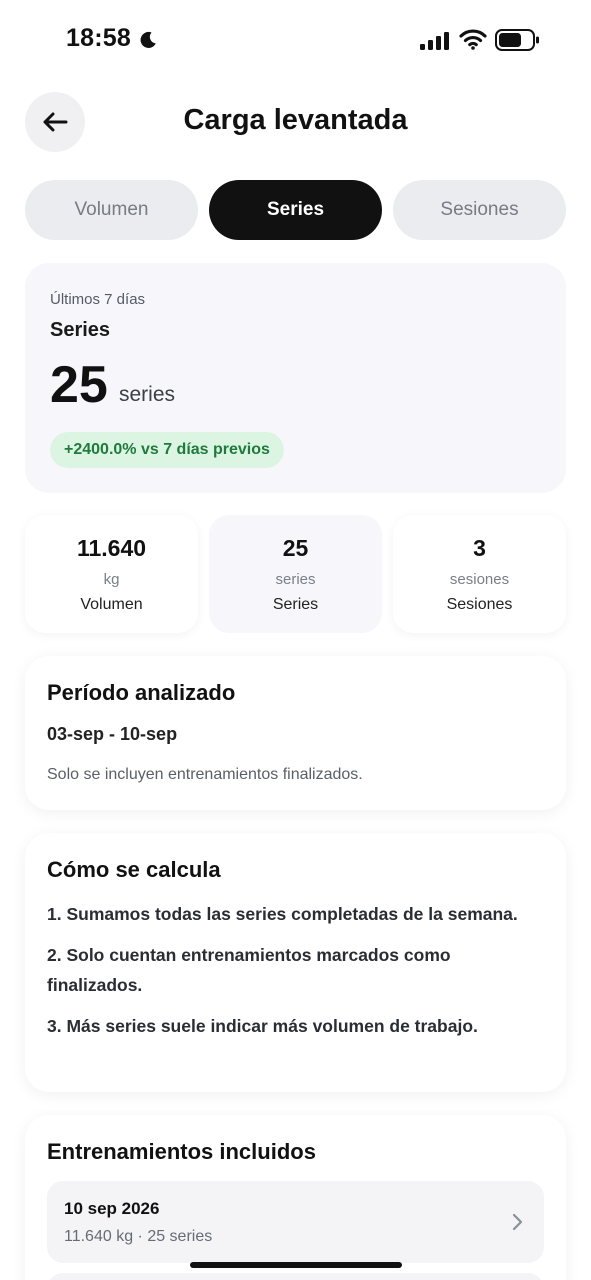  What do you see at coordinates (517, 1222) in the screenshot?
I see `chevron-right-icon` at bounding box center [517, 1222].